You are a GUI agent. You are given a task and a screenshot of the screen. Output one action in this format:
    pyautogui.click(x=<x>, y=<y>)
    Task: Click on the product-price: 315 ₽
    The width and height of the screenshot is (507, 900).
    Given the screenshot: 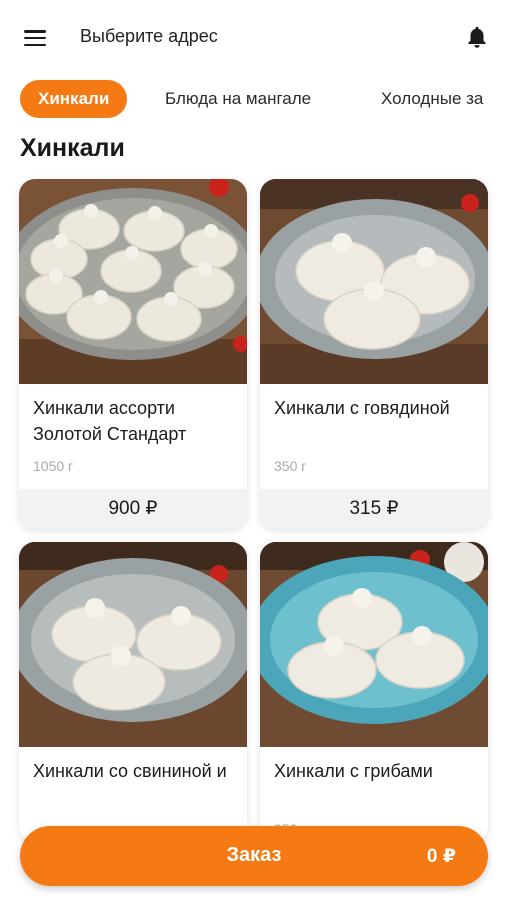 What is the action you would take?
    pyautogui.click(x=374, y=509)
    